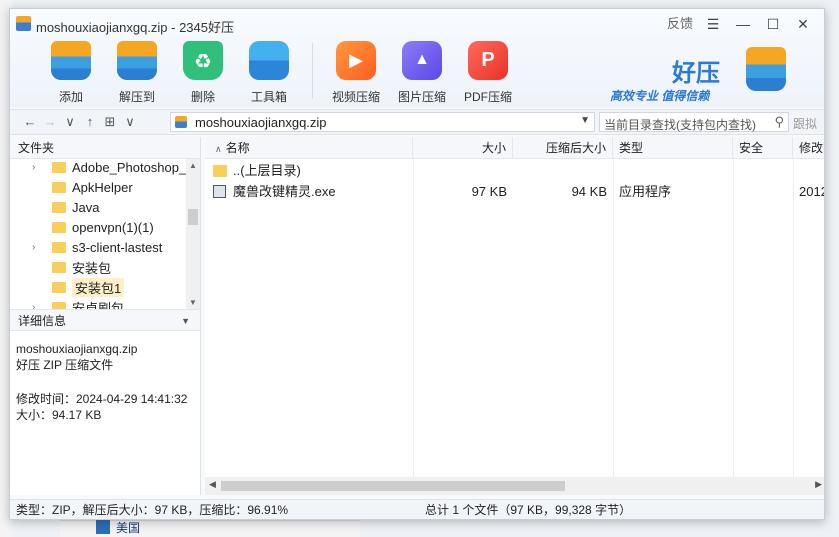 This screenshot has height=537, width=839. What do you see at coordinates (135, 27) in the screenshot?
I see `window-title: moshouxiaojianxgq.zip - 2345好压` at bounding box center [135, 27].